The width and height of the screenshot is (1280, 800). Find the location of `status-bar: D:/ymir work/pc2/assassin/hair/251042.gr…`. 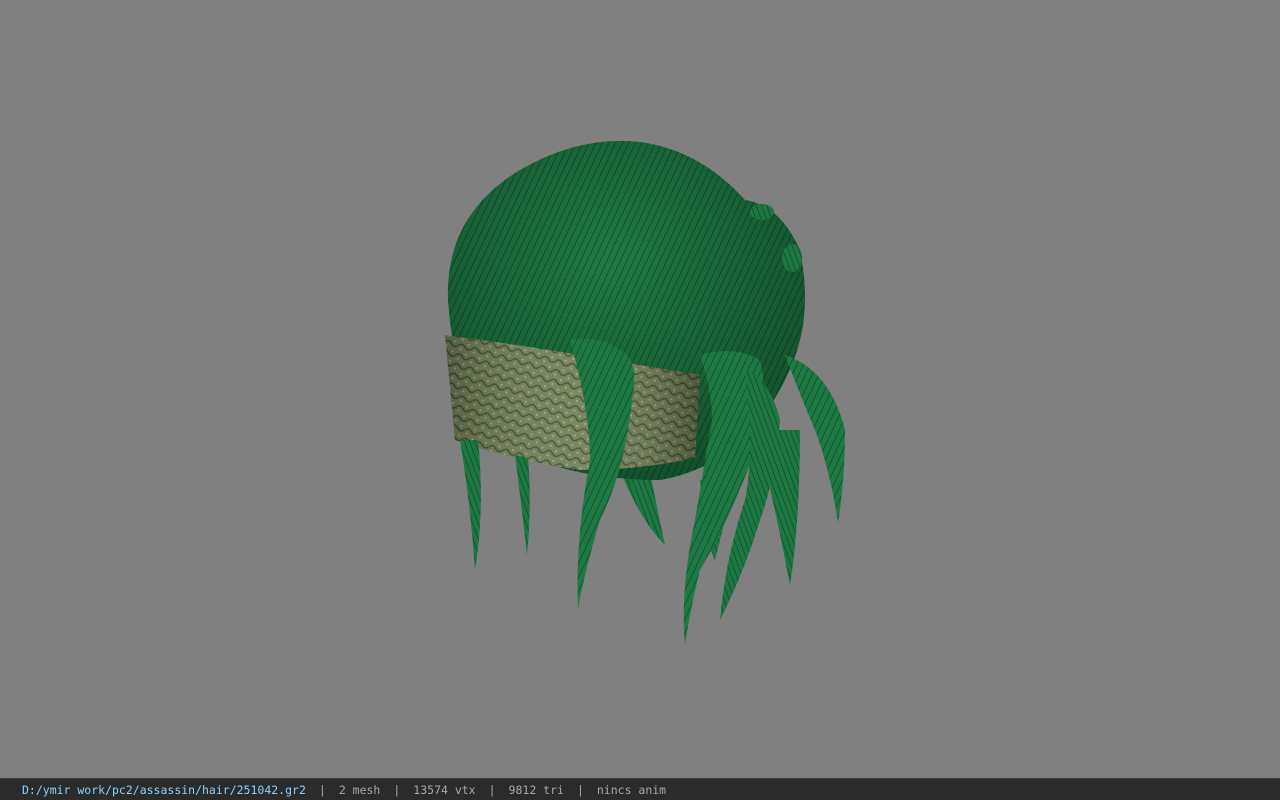

status-bar: D:/ymir work/pc2/assassin/hair/251042.gr… is located at coordinates (640, 789).